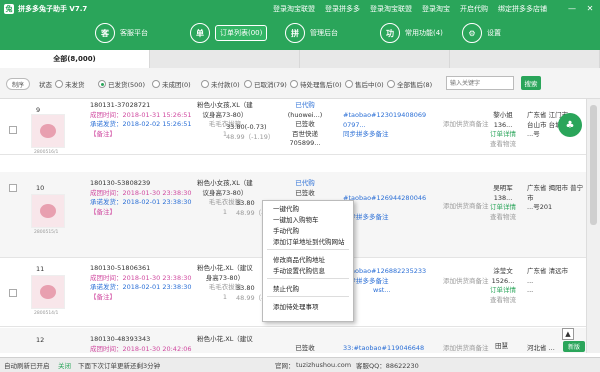  Describe the element at coordinates (574, 346) in the screenshot. I see `new-version-button: 新版` at that location.